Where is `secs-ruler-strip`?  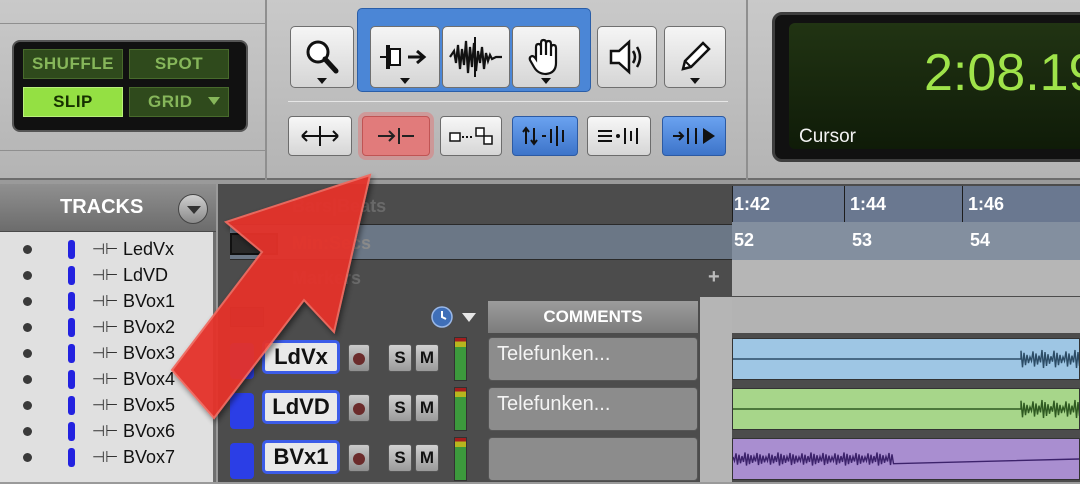 secs-ruler-strip is located at coordinates (906, 241).